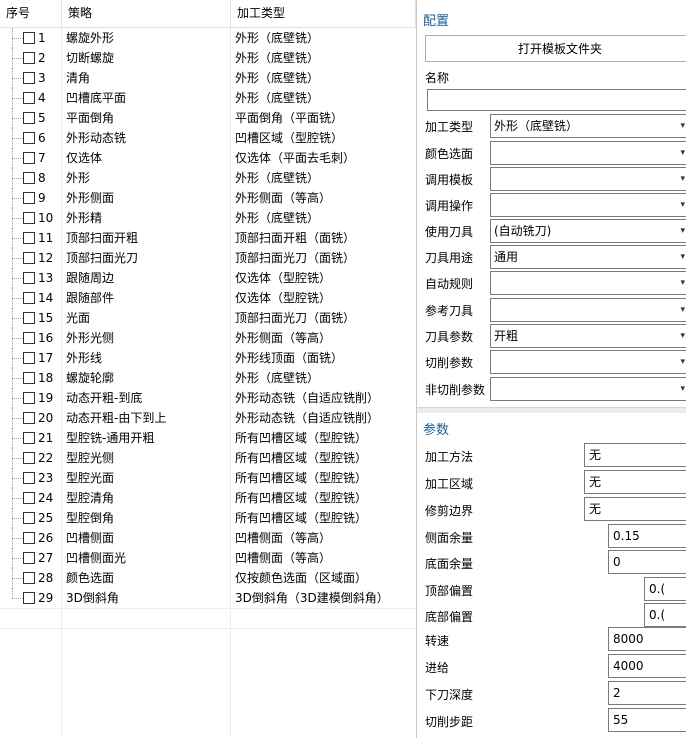 Image resolution: width=686 pixels, height=738 pixels. Describe the element at coordinates (31, 13) in the screenshot. I see `column-header-no: 序号` at that location.